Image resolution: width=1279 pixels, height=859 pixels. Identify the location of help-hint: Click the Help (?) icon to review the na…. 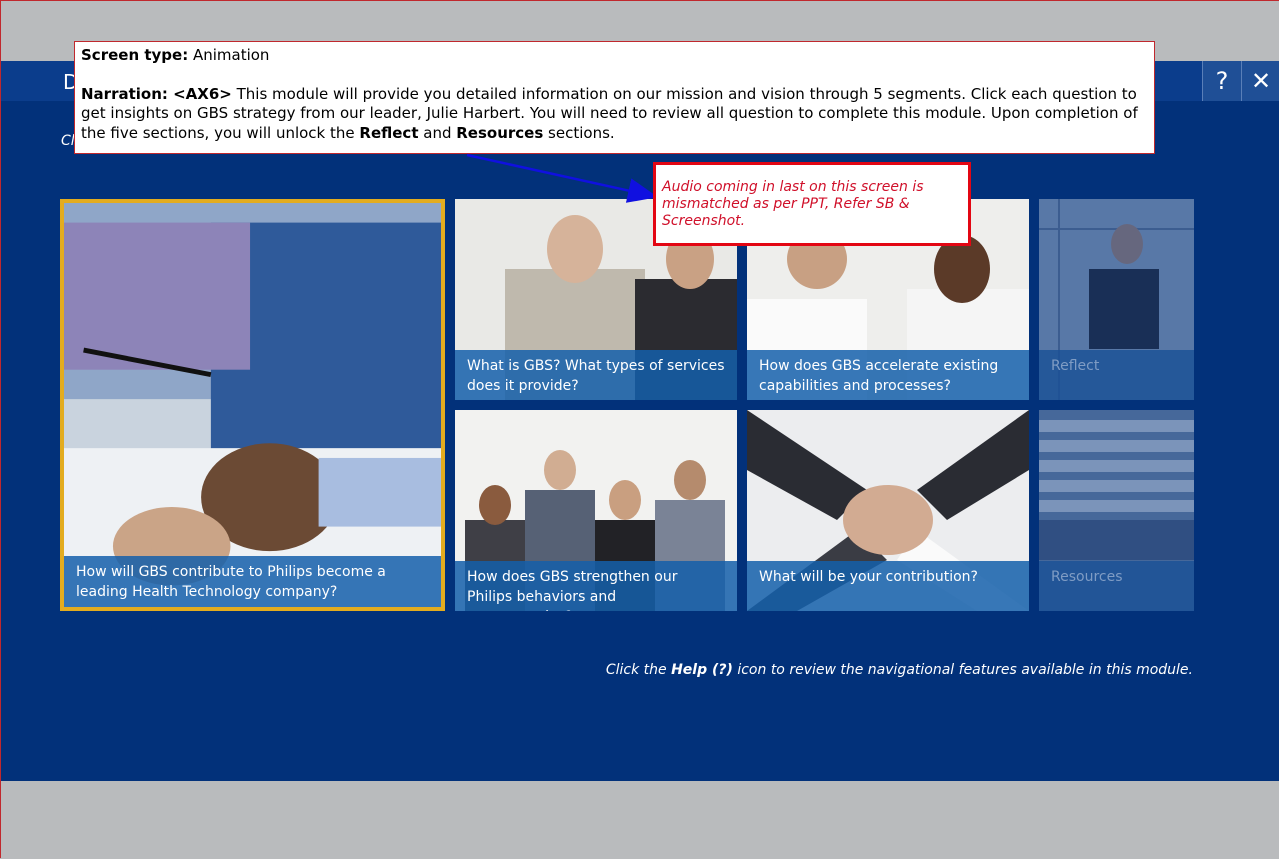
(897, 670).